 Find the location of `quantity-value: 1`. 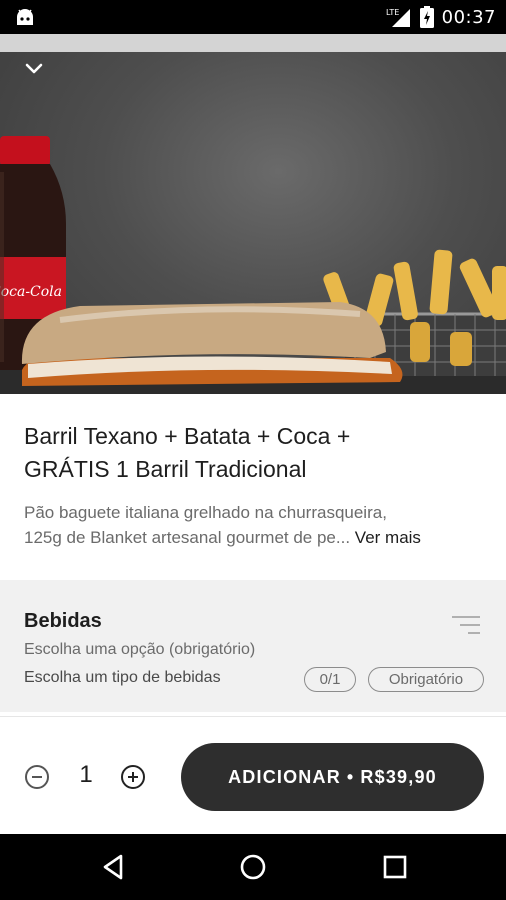

quantity-value: 1 is located at coordinates (86, 774).